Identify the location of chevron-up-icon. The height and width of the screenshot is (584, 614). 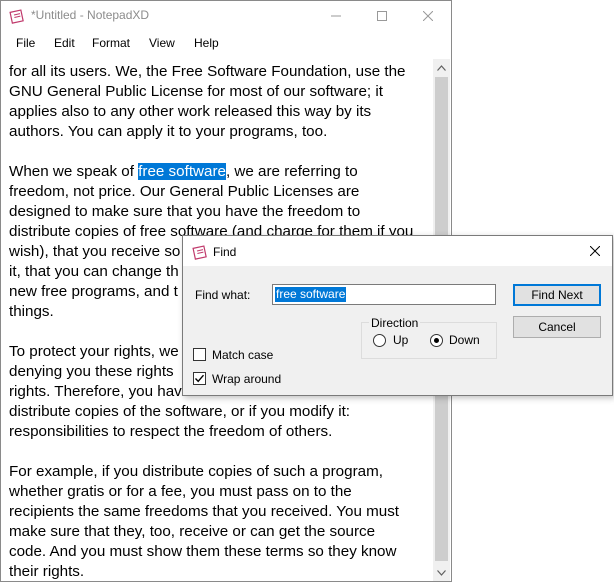
(441, 67).